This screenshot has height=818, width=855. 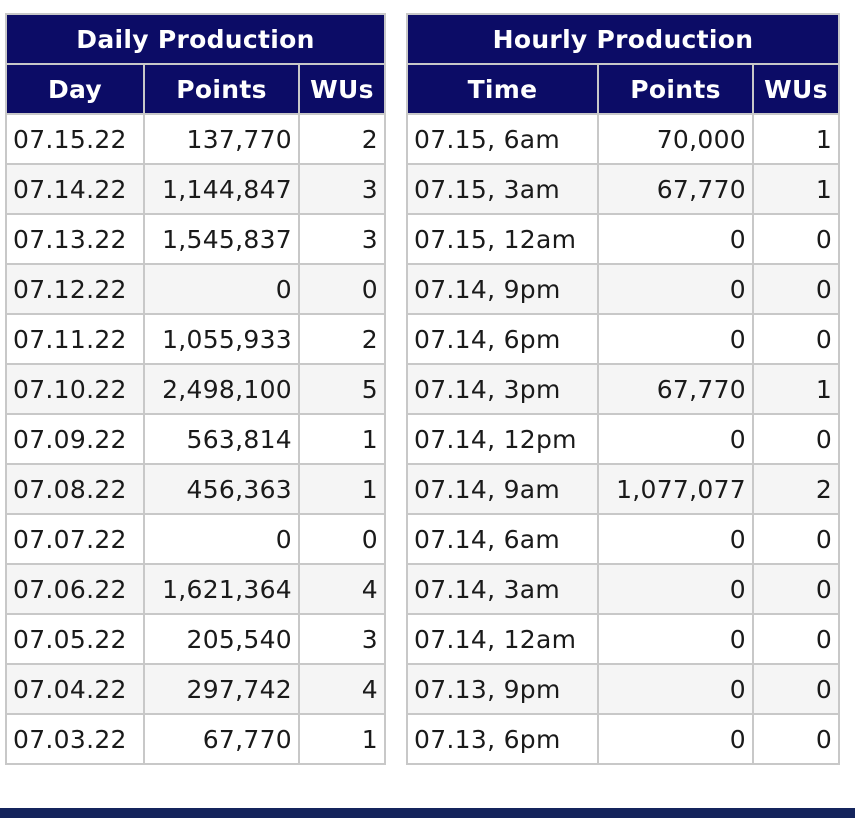 I want to click on daily-date-cell: 07.13.22, so click(x=75, y=239).